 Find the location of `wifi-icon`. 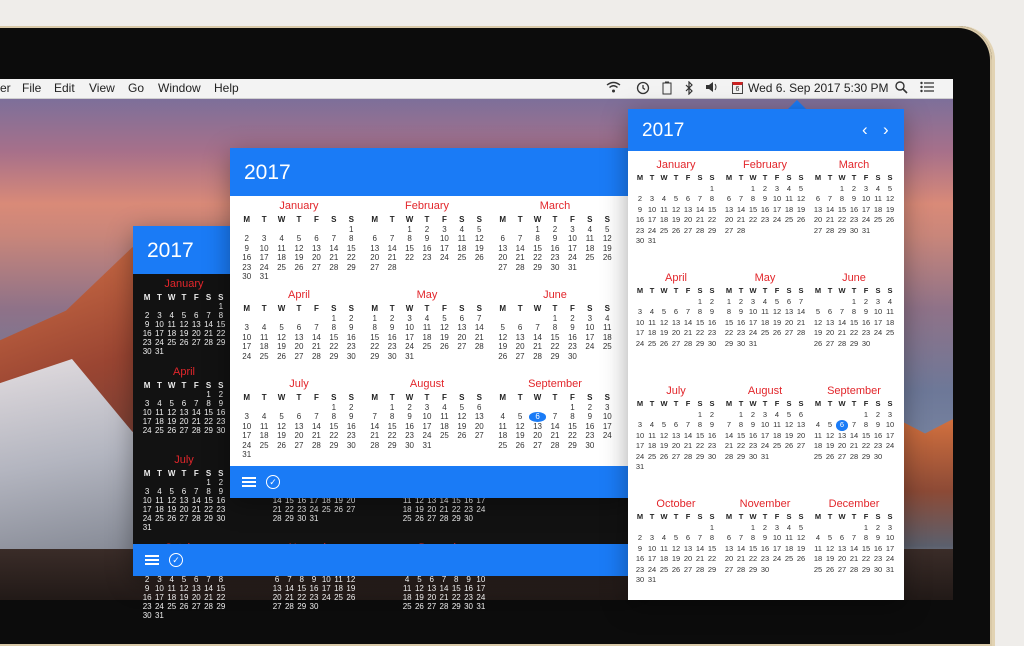

wifi-icon is located at coordinates (613, 88).